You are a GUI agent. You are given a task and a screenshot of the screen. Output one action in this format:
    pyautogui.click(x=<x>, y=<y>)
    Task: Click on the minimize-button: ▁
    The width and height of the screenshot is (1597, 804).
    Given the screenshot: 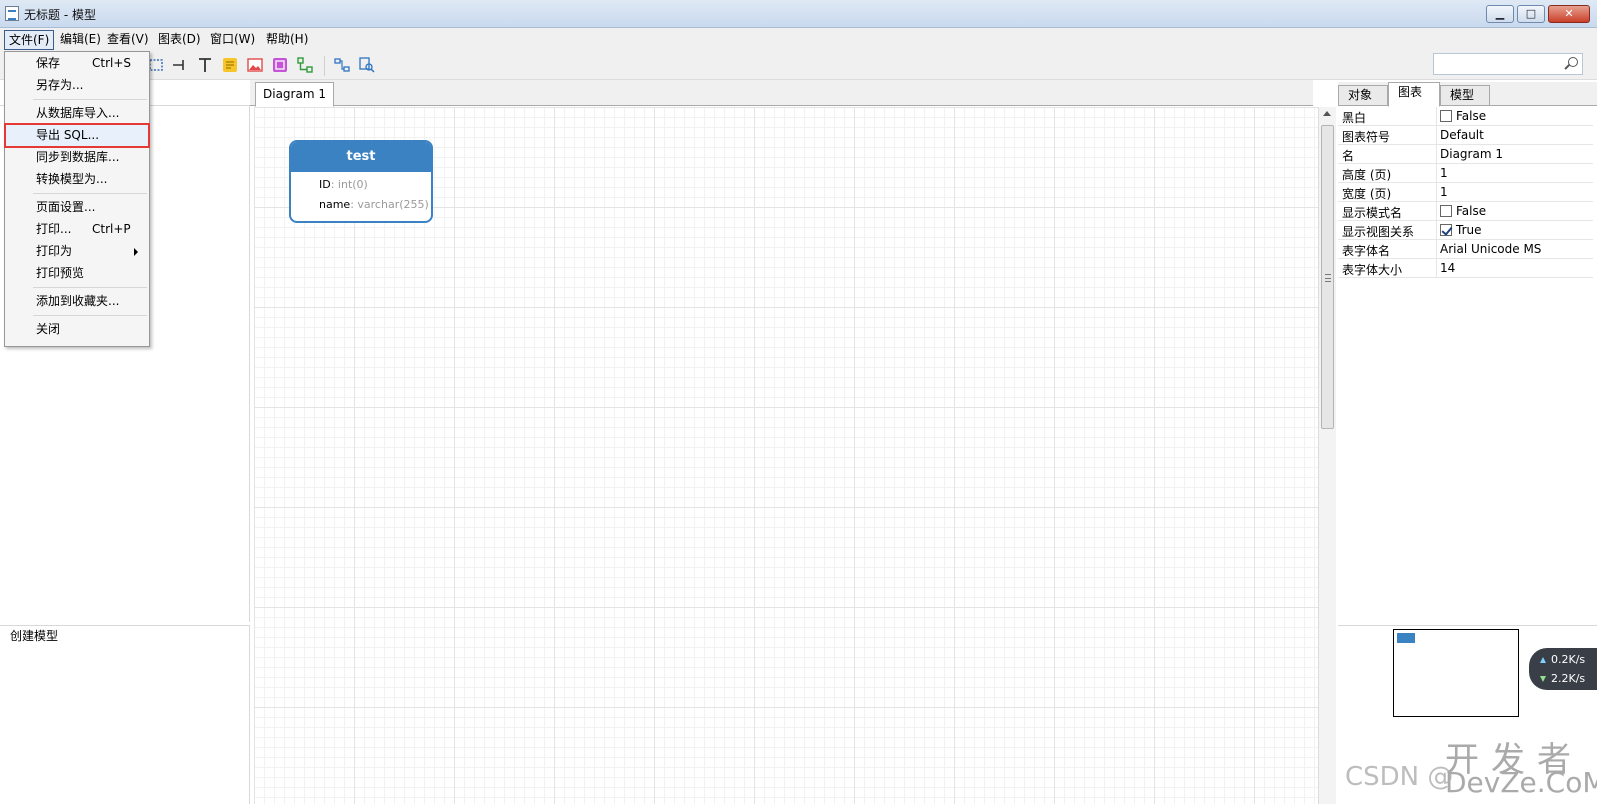 What is the action you would take?
    pyautogui.click(x=1500, y=14)
    